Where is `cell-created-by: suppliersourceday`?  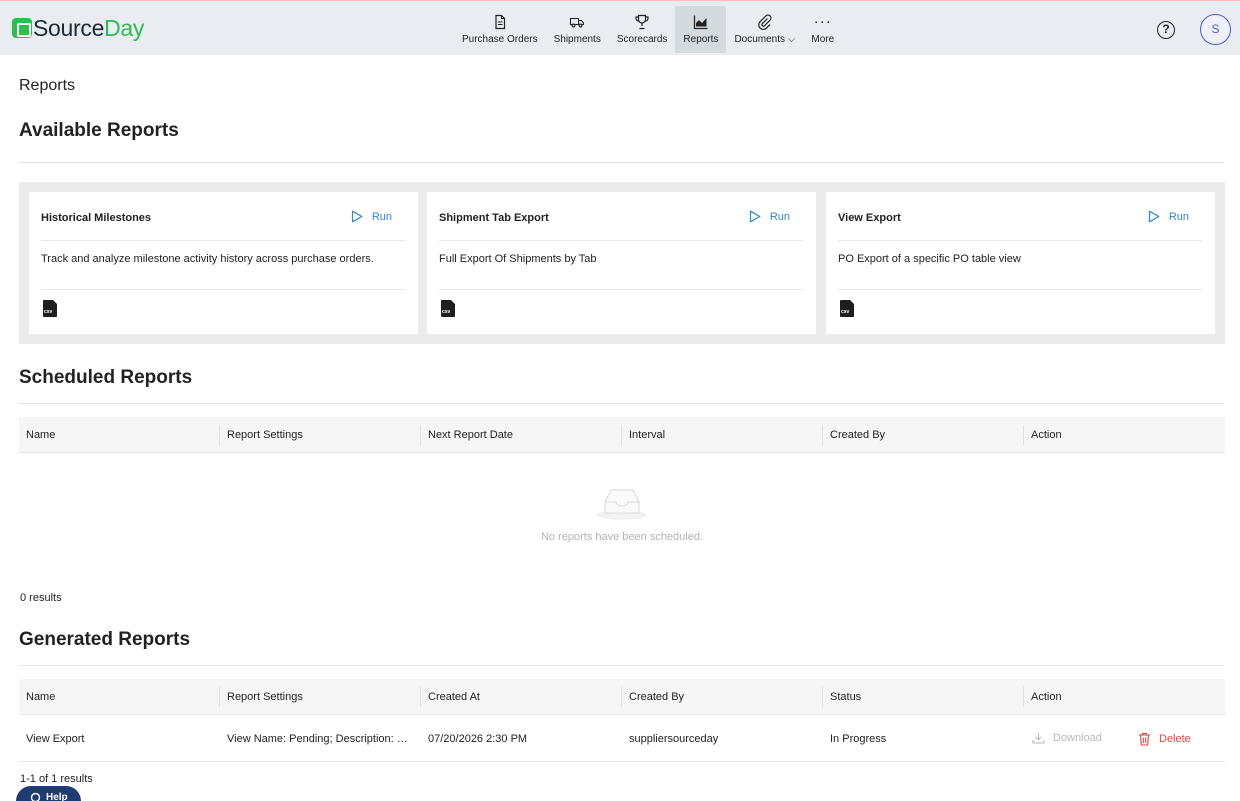
cell-created-by: suppliersourceday is located at coordinates (674, 739).